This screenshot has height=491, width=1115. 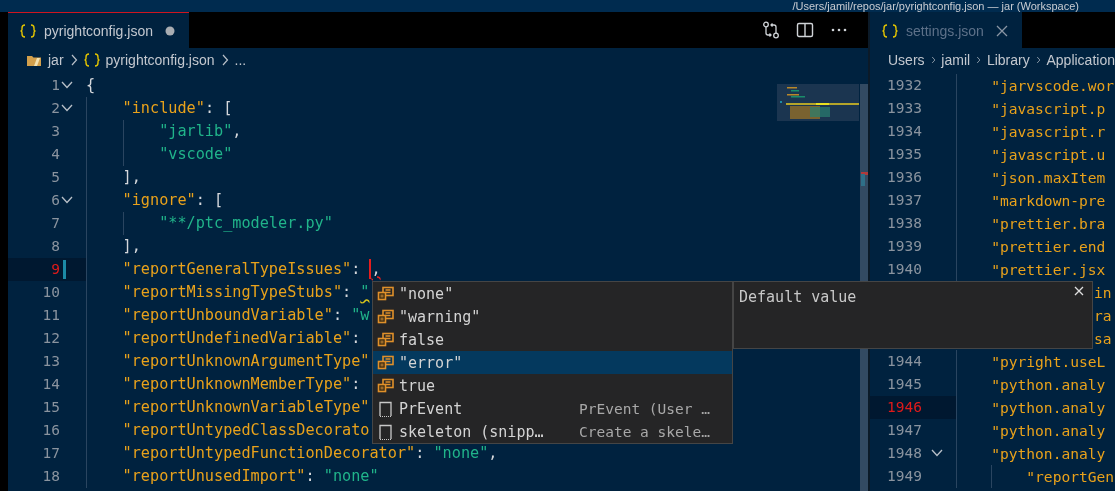 I want to click on suggestion-item: "none", so click(x=552, y=293).